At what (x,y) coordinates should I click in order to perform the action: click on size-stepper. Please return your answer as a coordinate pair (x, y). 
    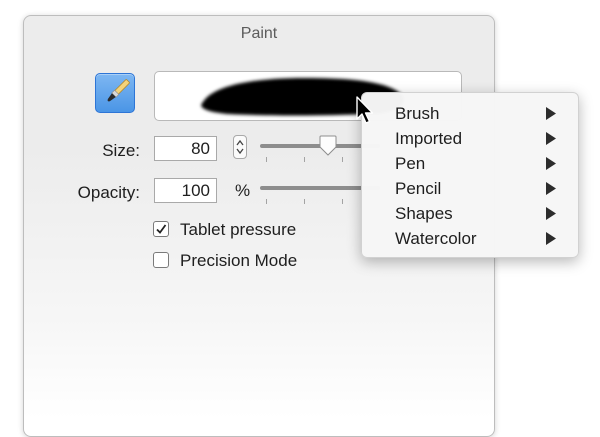
    Looking at the image, I should click on (240, 147).